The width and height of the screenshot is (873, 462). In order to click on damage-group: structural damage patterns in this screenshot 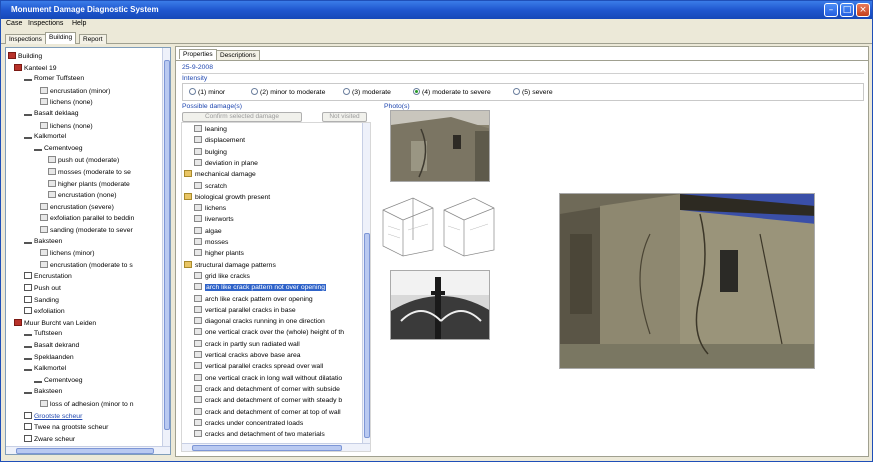, I will do `click(230, 265)`.